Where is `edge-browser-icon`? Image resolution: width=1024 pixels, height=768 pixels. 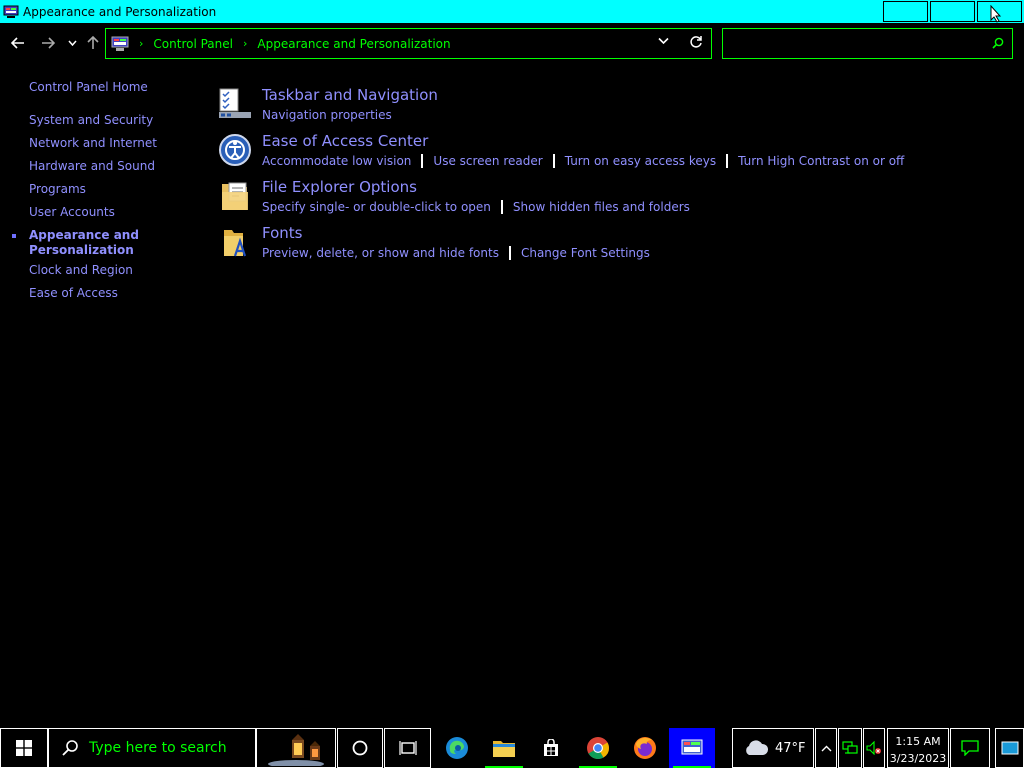 edge-browser-icon is located at coordinates (457, 748).